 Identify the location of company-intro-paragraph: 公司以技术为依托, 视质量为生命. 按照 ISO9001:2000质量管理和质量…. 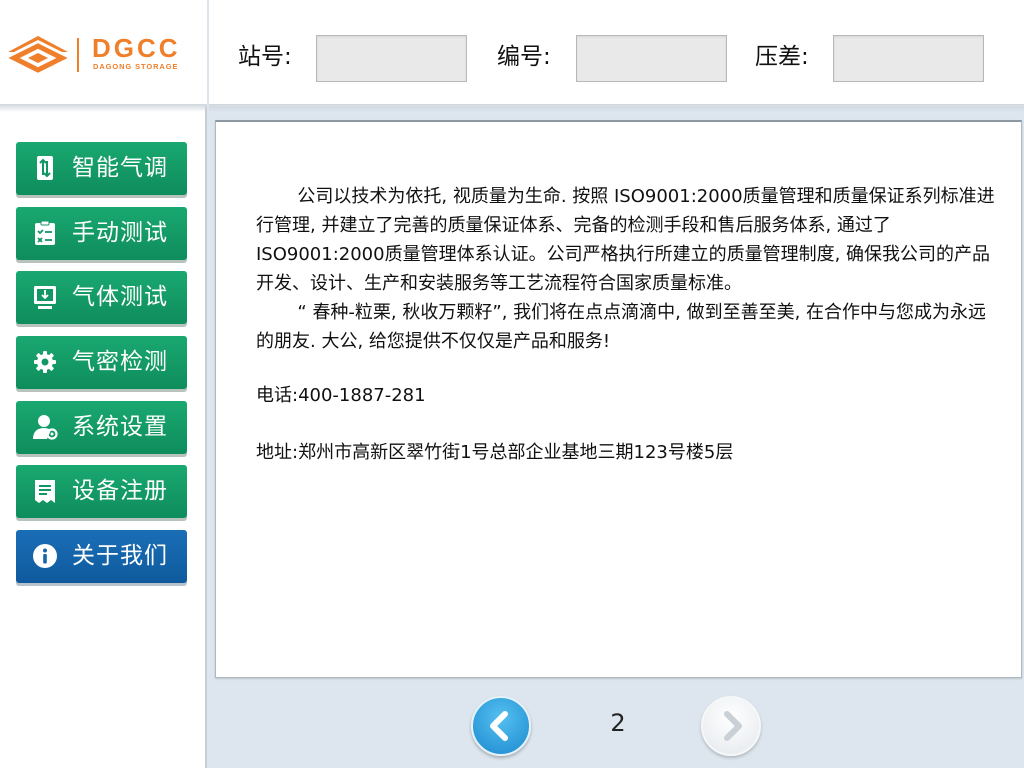
(625, 240).